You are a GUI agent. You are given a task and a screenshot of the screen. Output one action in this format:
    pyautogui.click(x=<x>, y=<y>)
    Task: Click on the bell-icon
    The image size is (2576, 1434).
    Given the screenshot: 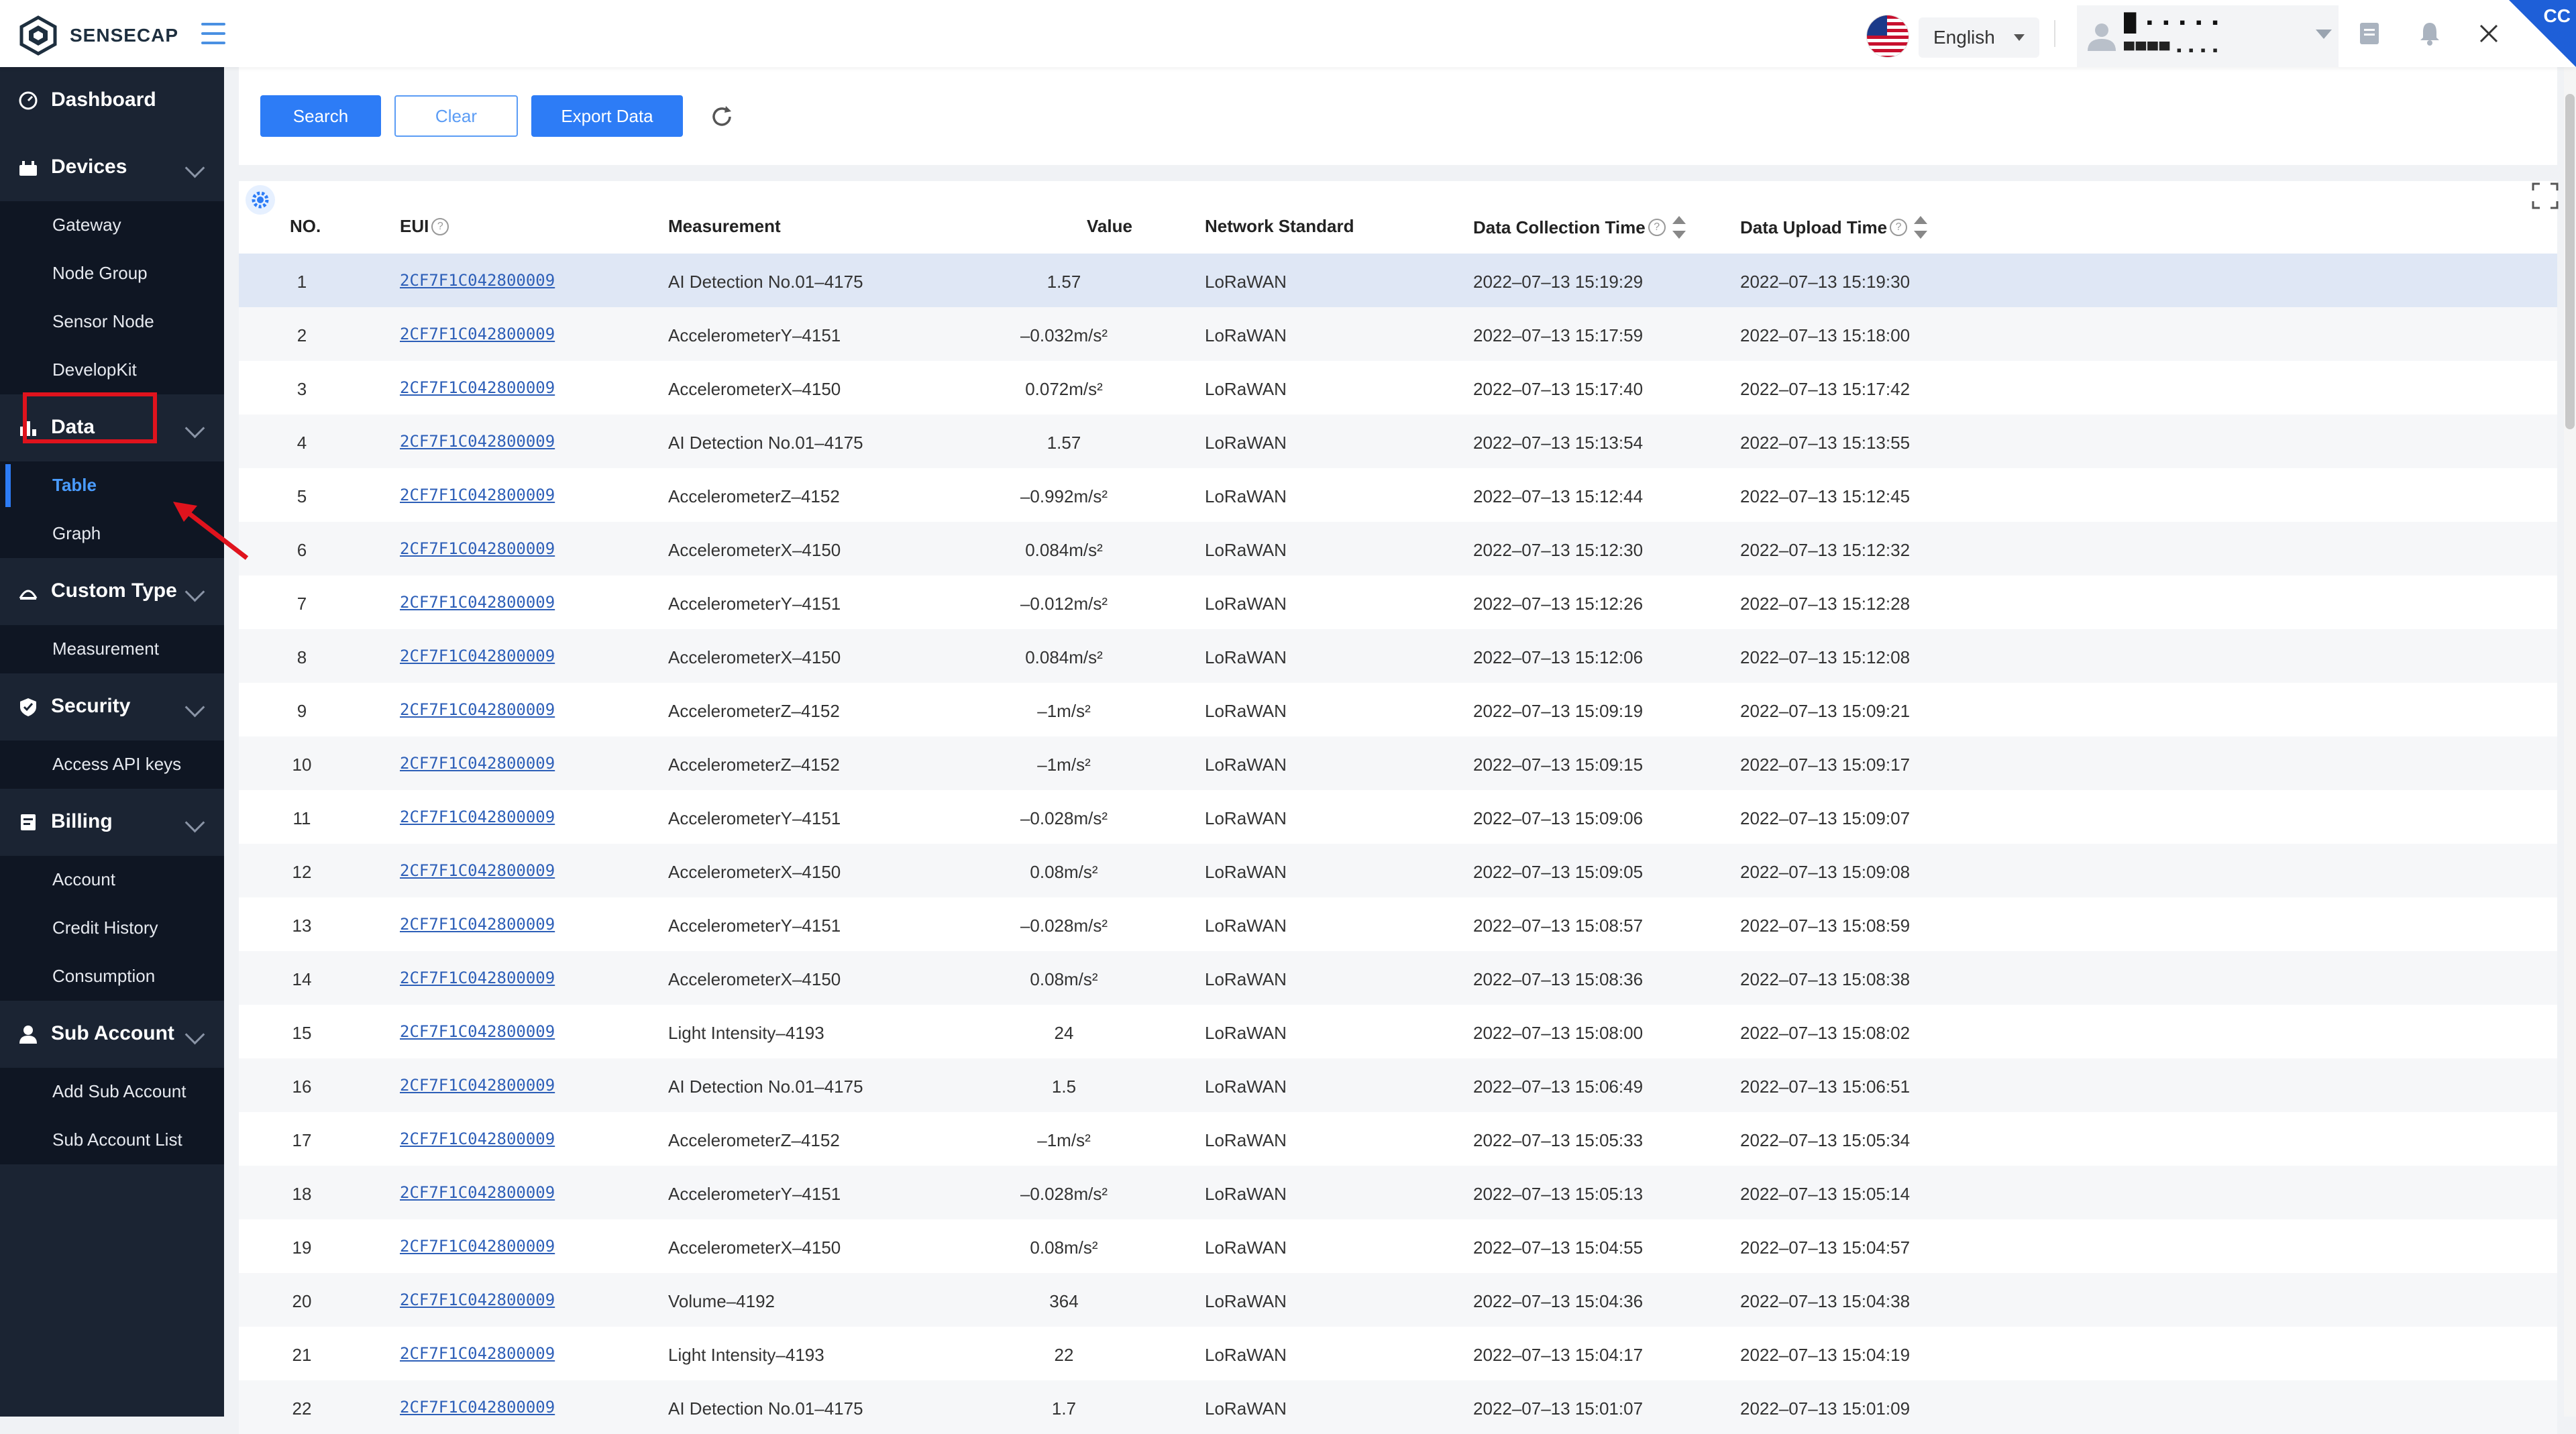 What is the action you would take?
    pyautogui.click(x=2429, y=33)
    